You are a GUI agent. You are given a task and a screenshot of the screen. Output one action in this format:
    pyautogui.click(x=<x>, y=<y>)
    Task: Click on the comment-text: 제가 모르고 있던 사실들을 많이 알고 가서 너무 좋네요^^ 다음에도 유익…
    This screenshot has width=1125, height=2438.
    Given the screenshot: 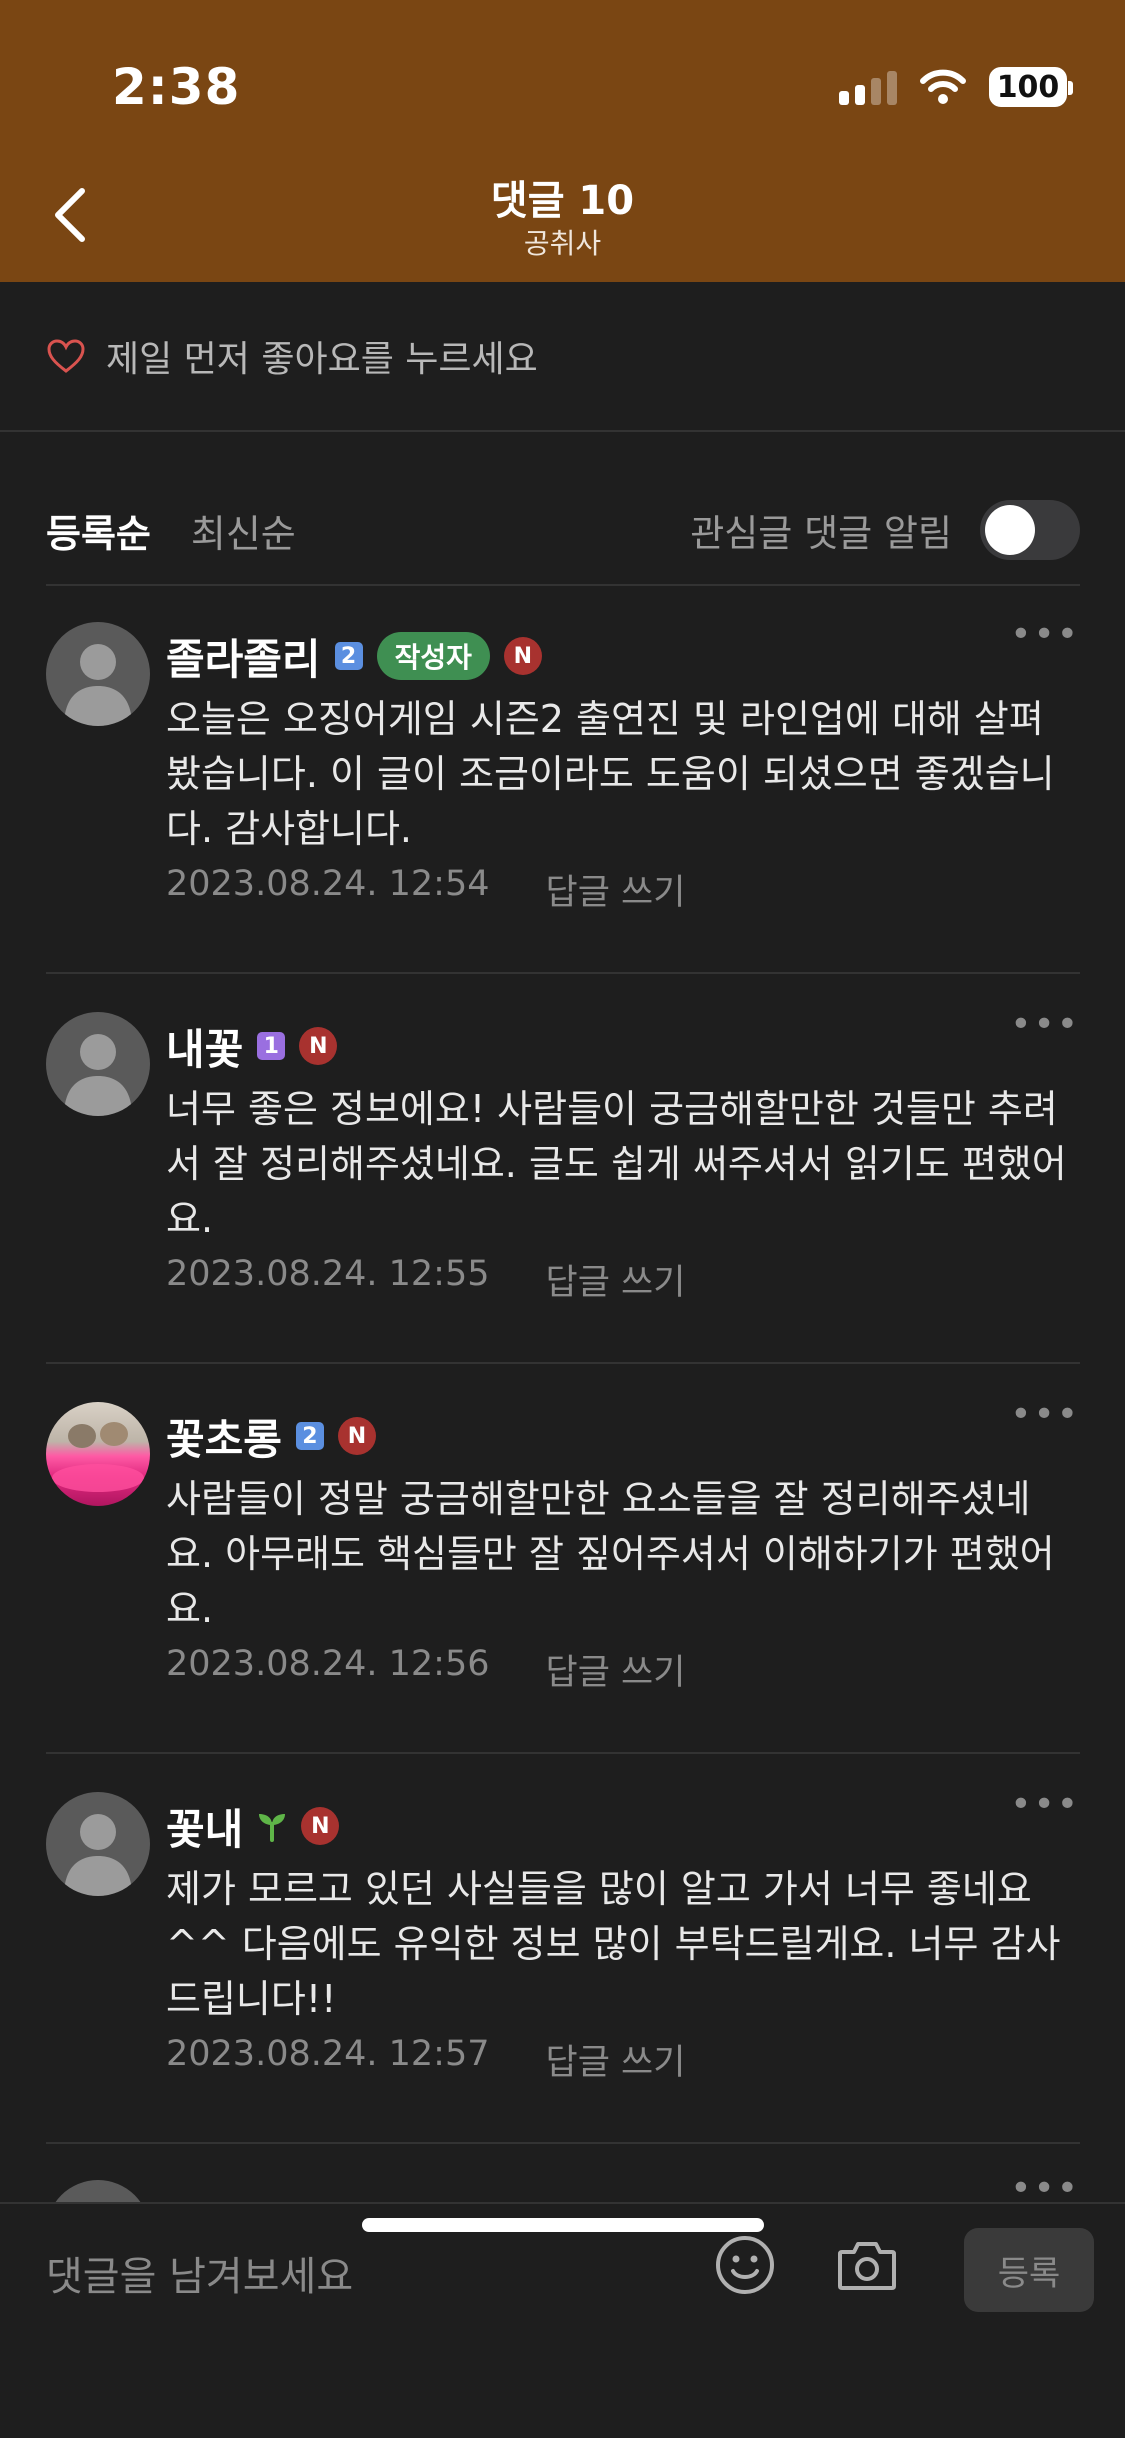 What is the action you would take?
    pyautogui.click(x=613, y=1944)
    